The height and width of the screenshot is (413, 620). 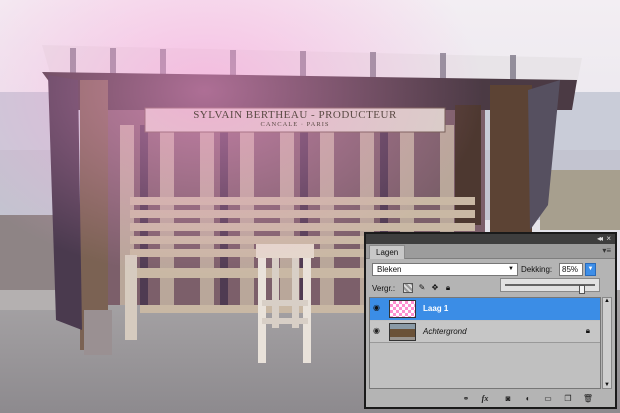 What do you see at coordinates (387, 252) in the screenshot?
I see `tab-layers: Lagen` at bounding box center [387, 252].